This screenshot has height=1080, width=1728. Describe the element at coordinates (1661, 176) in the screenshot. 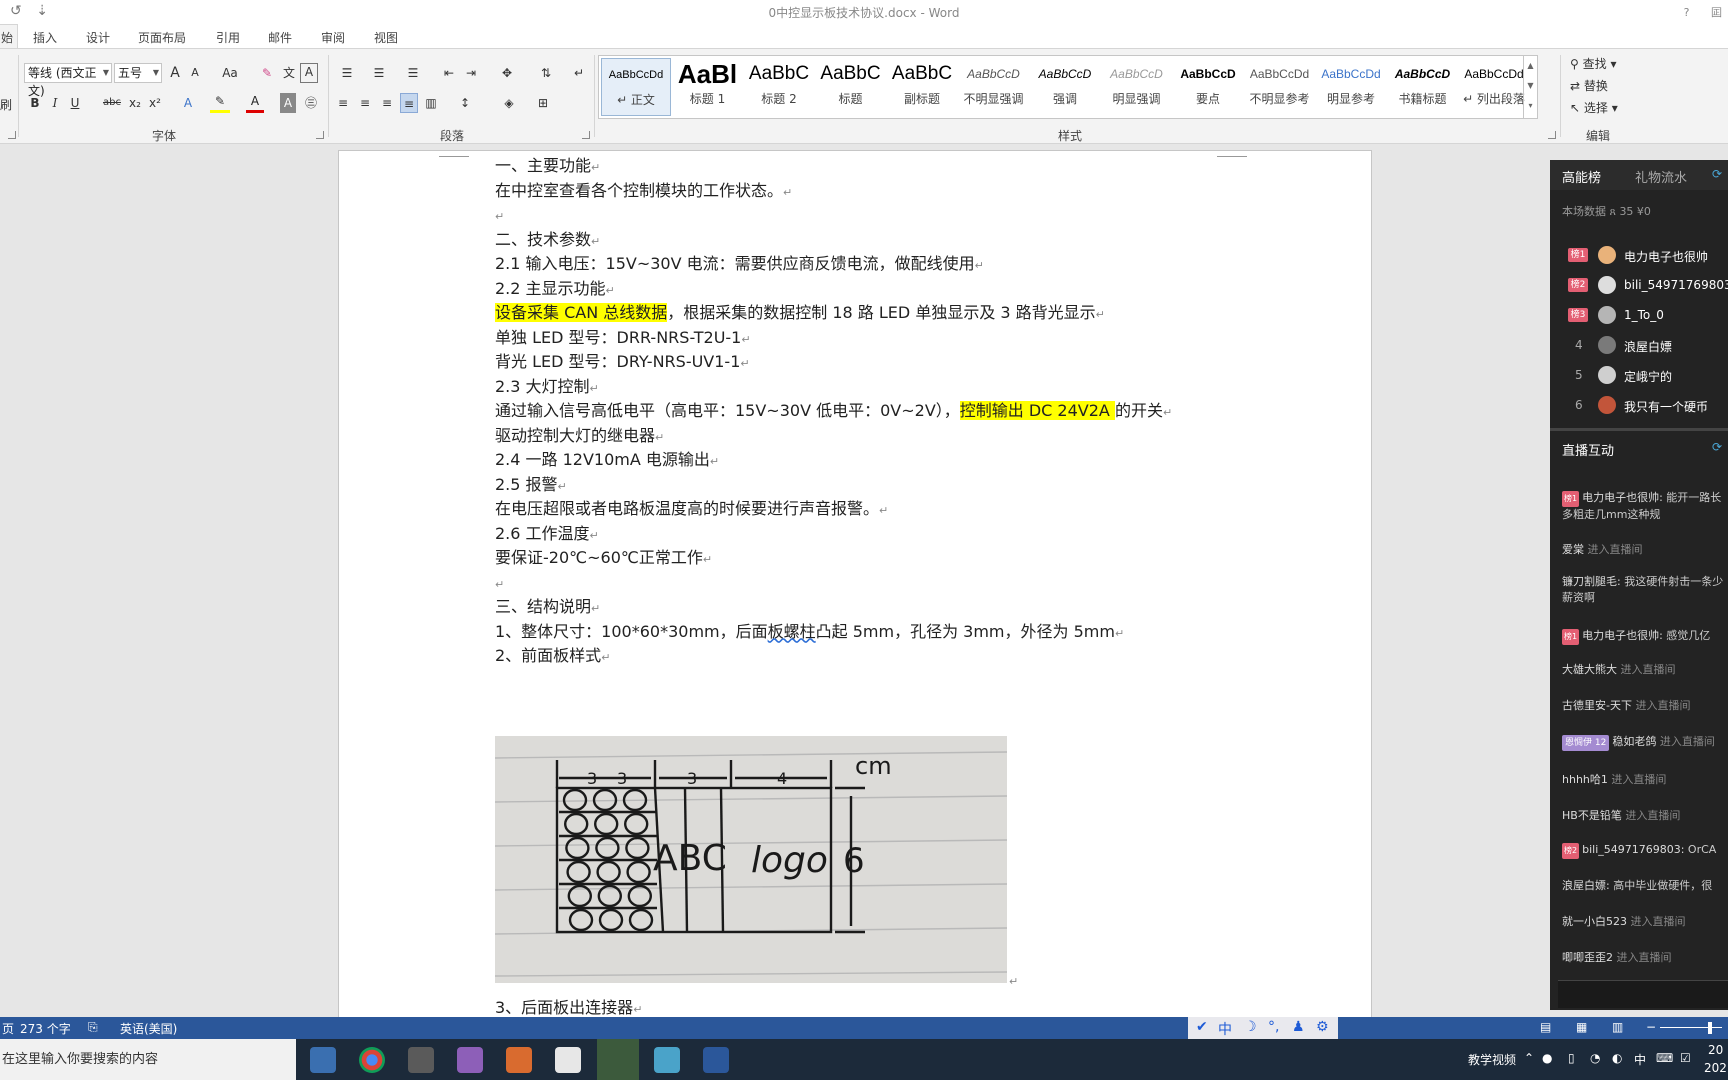

I see `tab-gift-flow: 礼物流水` at that location.